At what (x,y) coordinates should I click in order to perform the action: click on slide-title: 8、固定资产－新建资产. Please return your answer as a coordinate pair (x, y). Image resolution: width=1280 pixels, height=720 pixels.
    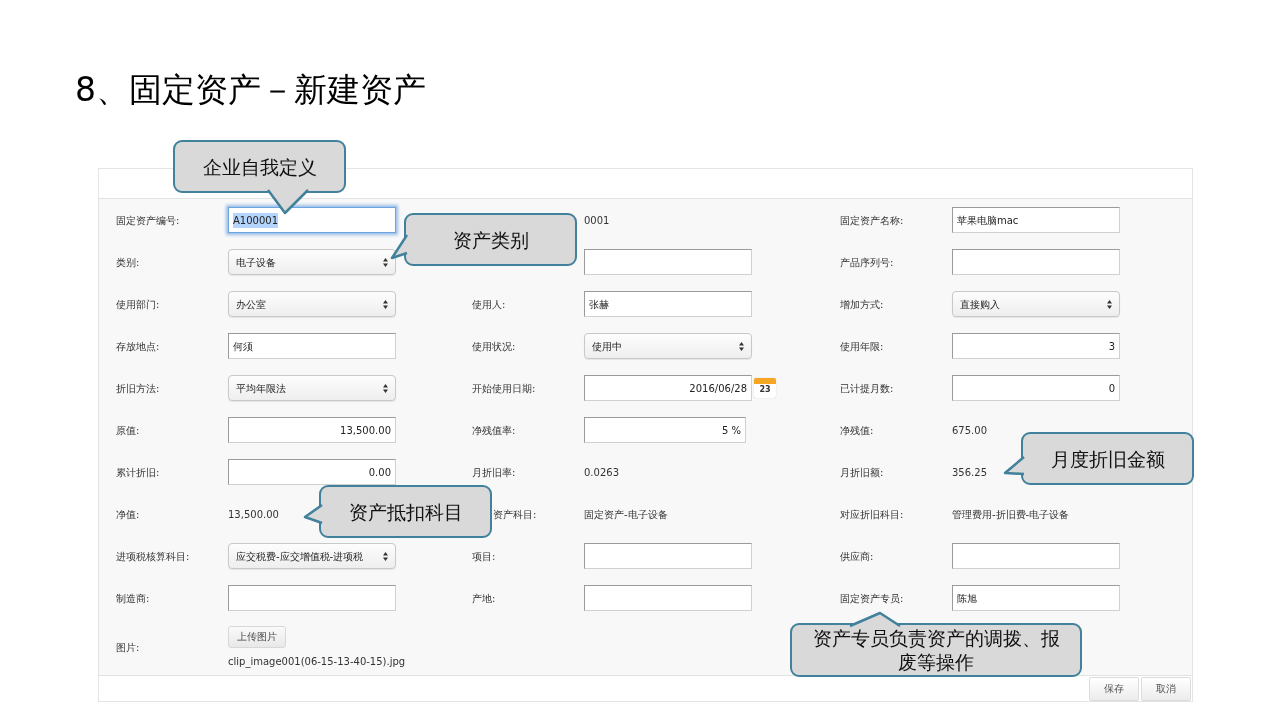
    Looking at the image, I should click on (251, 90).